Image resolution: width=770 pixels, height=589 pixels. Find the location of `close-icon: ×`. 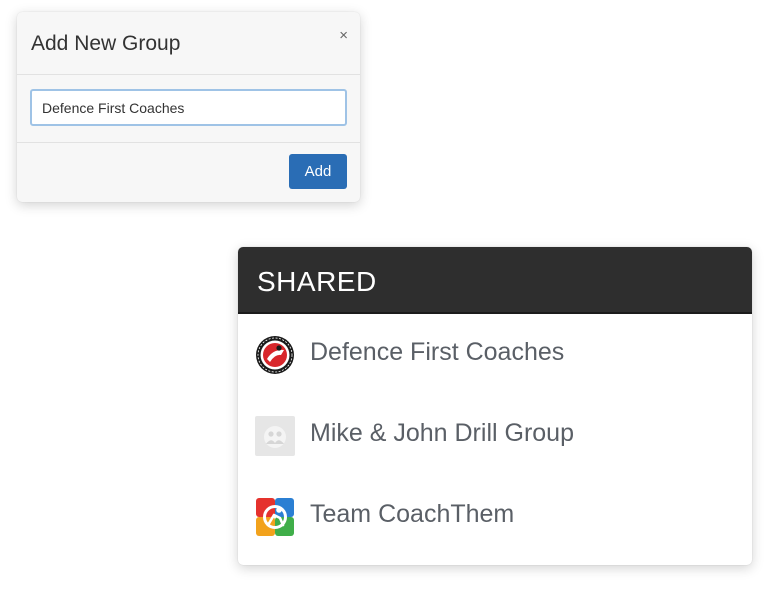

close-icon: × is located at coordinates (343, 35).